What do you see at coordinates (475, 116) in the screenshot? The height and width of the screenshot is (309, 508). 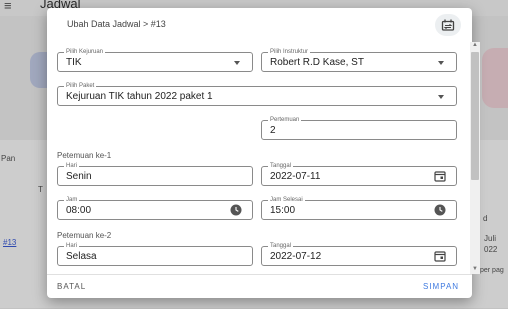 I see `scrollbar-thumb` at bounding box center [475, 116].